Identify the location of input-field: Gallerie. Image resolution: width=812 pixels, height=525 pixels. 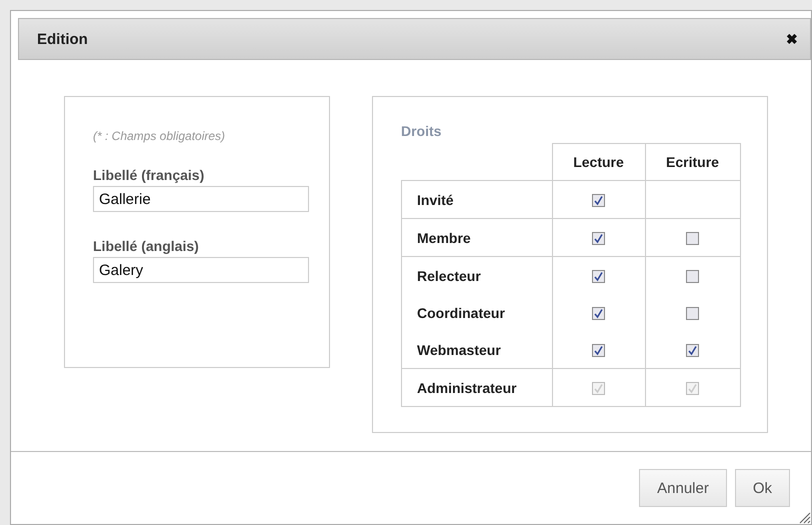
(201, 199).